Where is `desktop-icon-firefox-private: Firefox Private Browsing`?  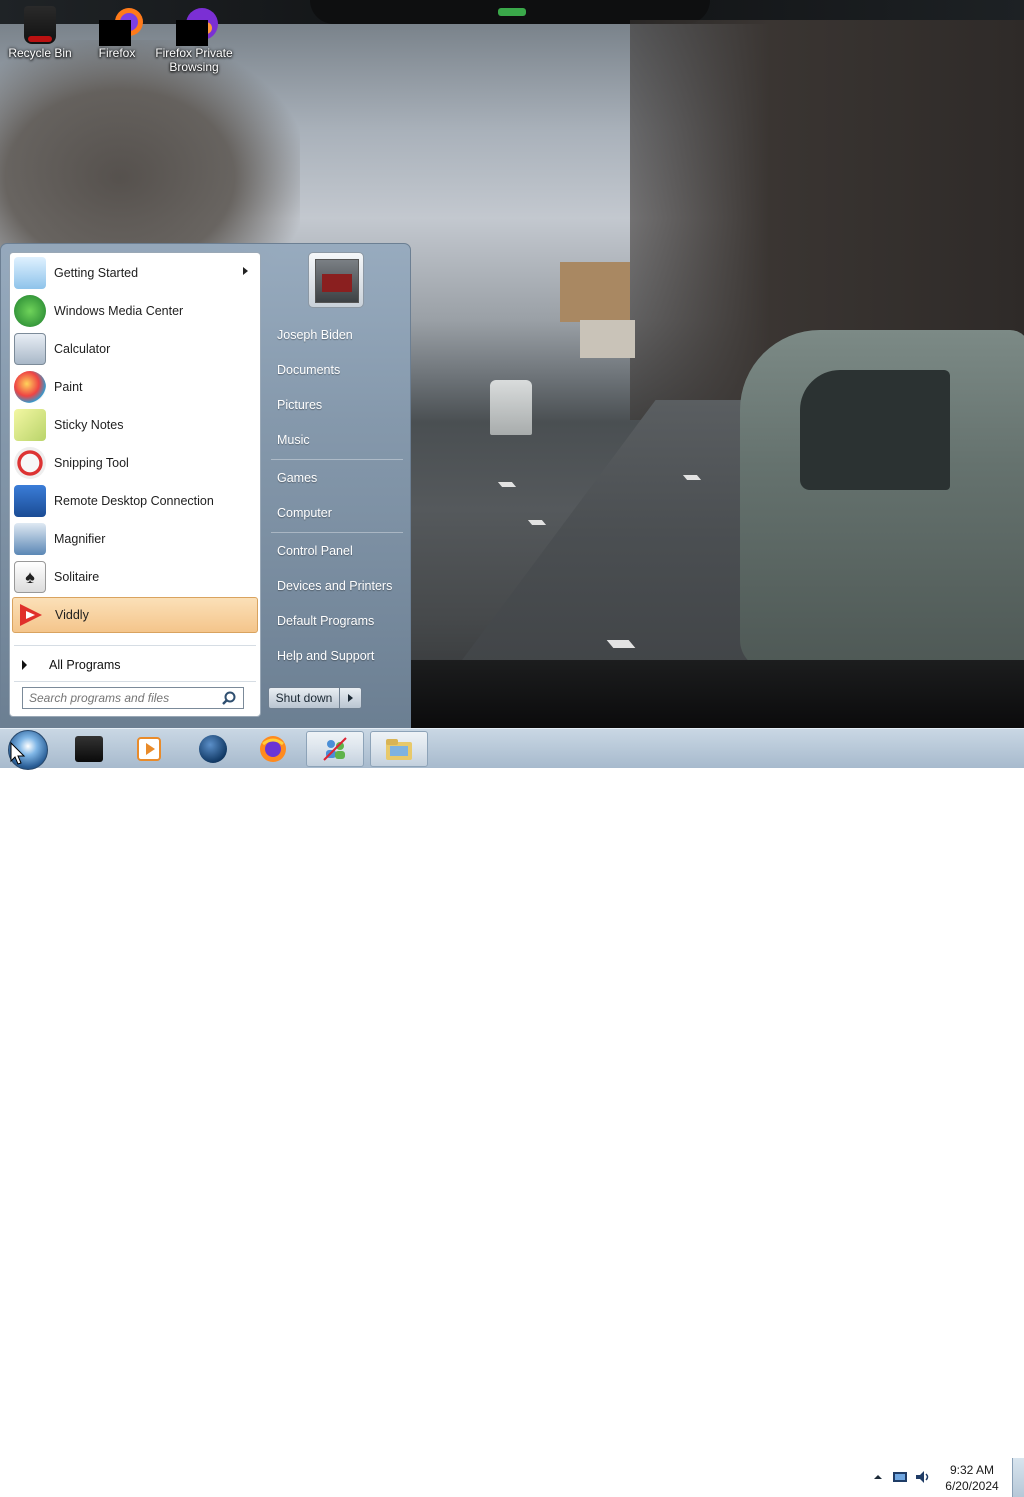
desktop-icon-firefox-private: Firefox Private Browsing is located at coordinates (194, 40).